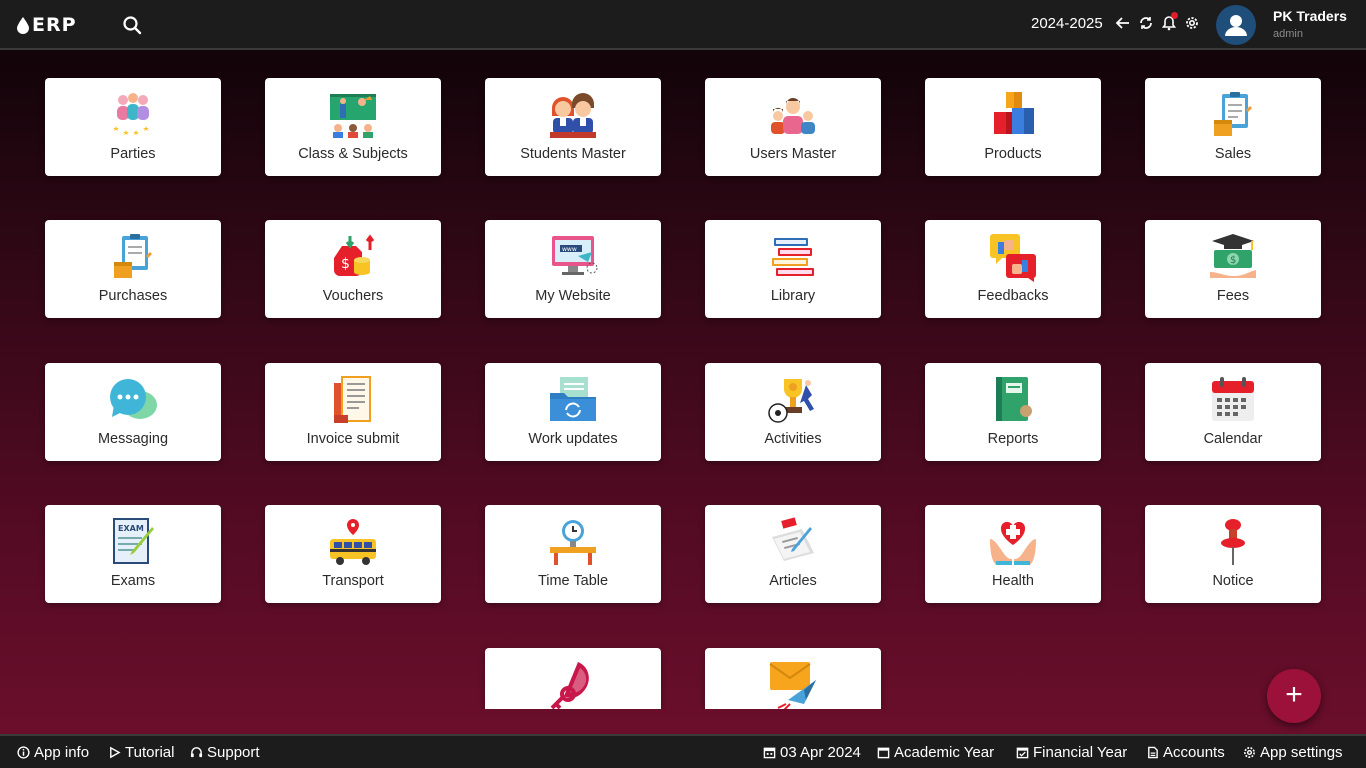  Describe the element at coordinates (569, 685) in the screenshot. I see `key-icon` at that location.